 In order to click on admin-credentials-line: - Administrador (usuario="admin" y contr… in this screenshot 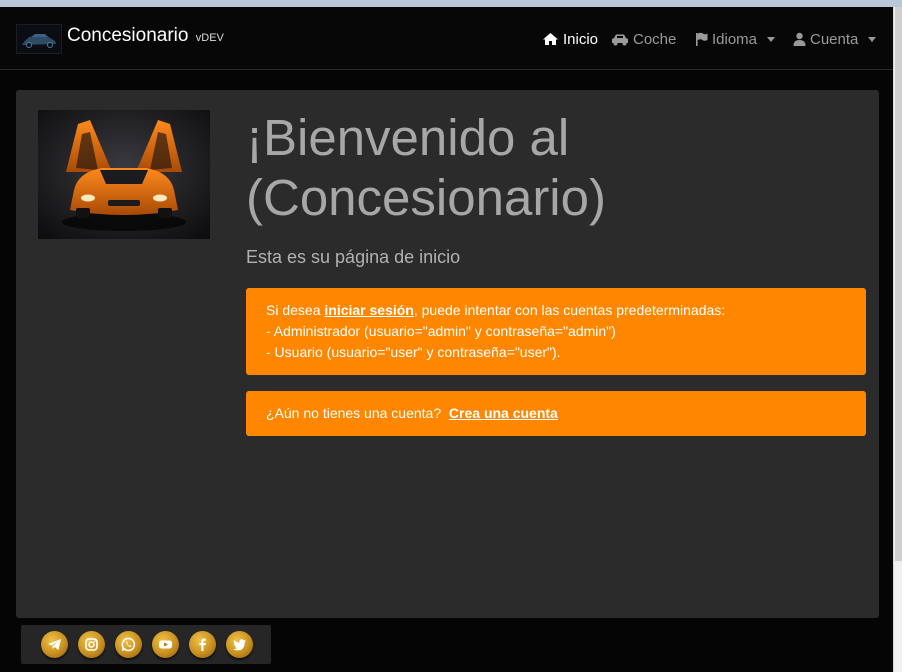, I will do `click(441, 331)`.